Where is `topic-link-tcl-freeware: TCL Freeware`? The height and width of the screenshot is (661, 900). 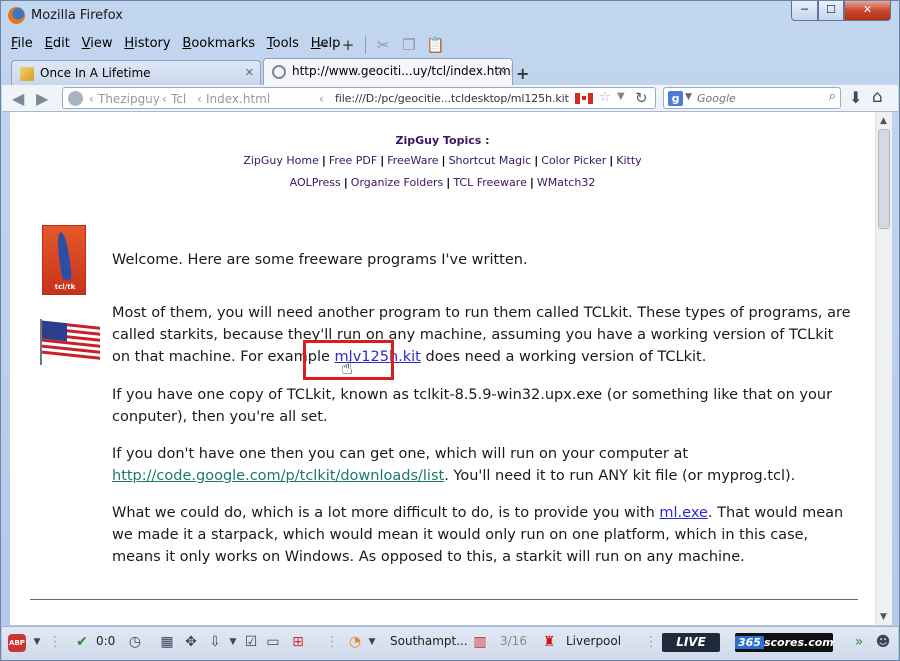
topic-link-tcl-freeware: TCL Freeware is located at coordinates (490, 182).